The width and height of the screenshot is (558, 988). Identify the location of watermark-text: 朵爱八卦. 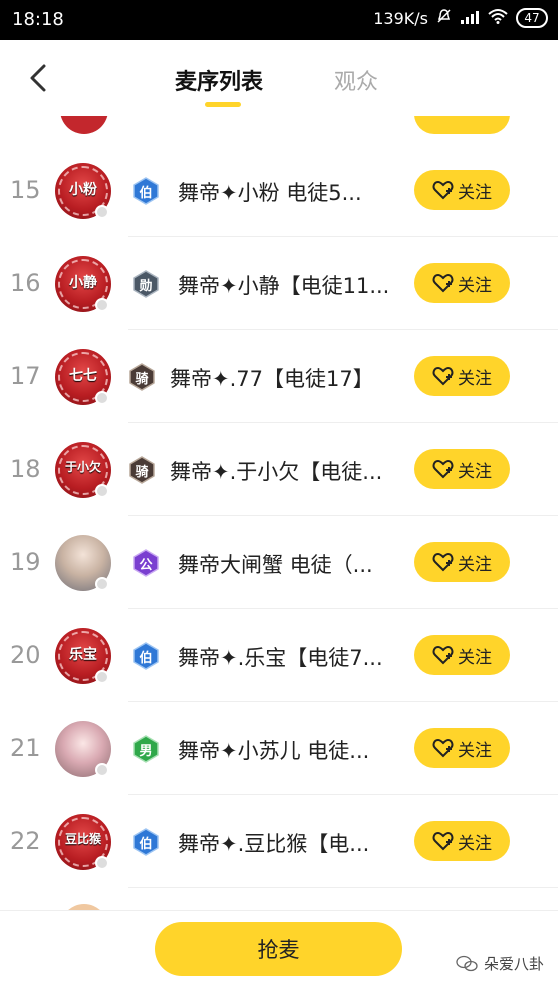
(513, 964).